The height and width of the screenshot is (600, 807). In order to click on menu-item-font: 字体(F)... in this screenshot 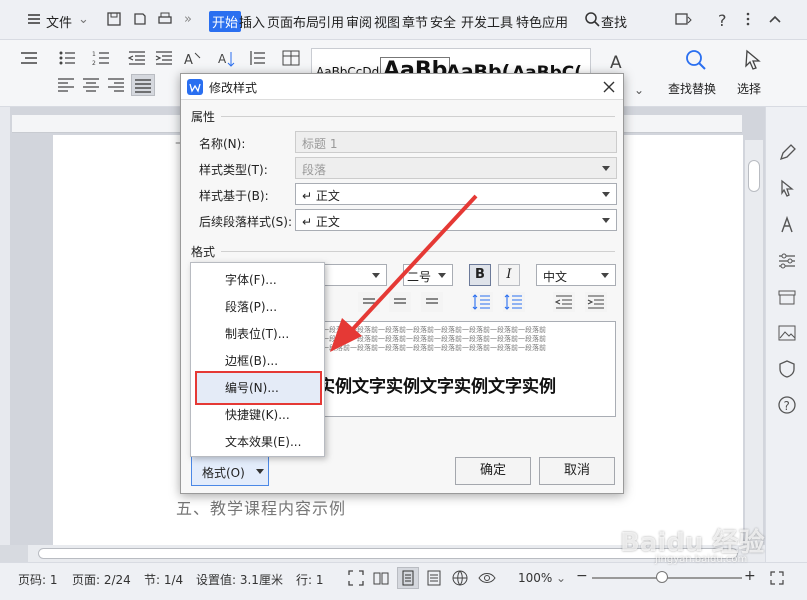, I will do `click(251, 279)`.